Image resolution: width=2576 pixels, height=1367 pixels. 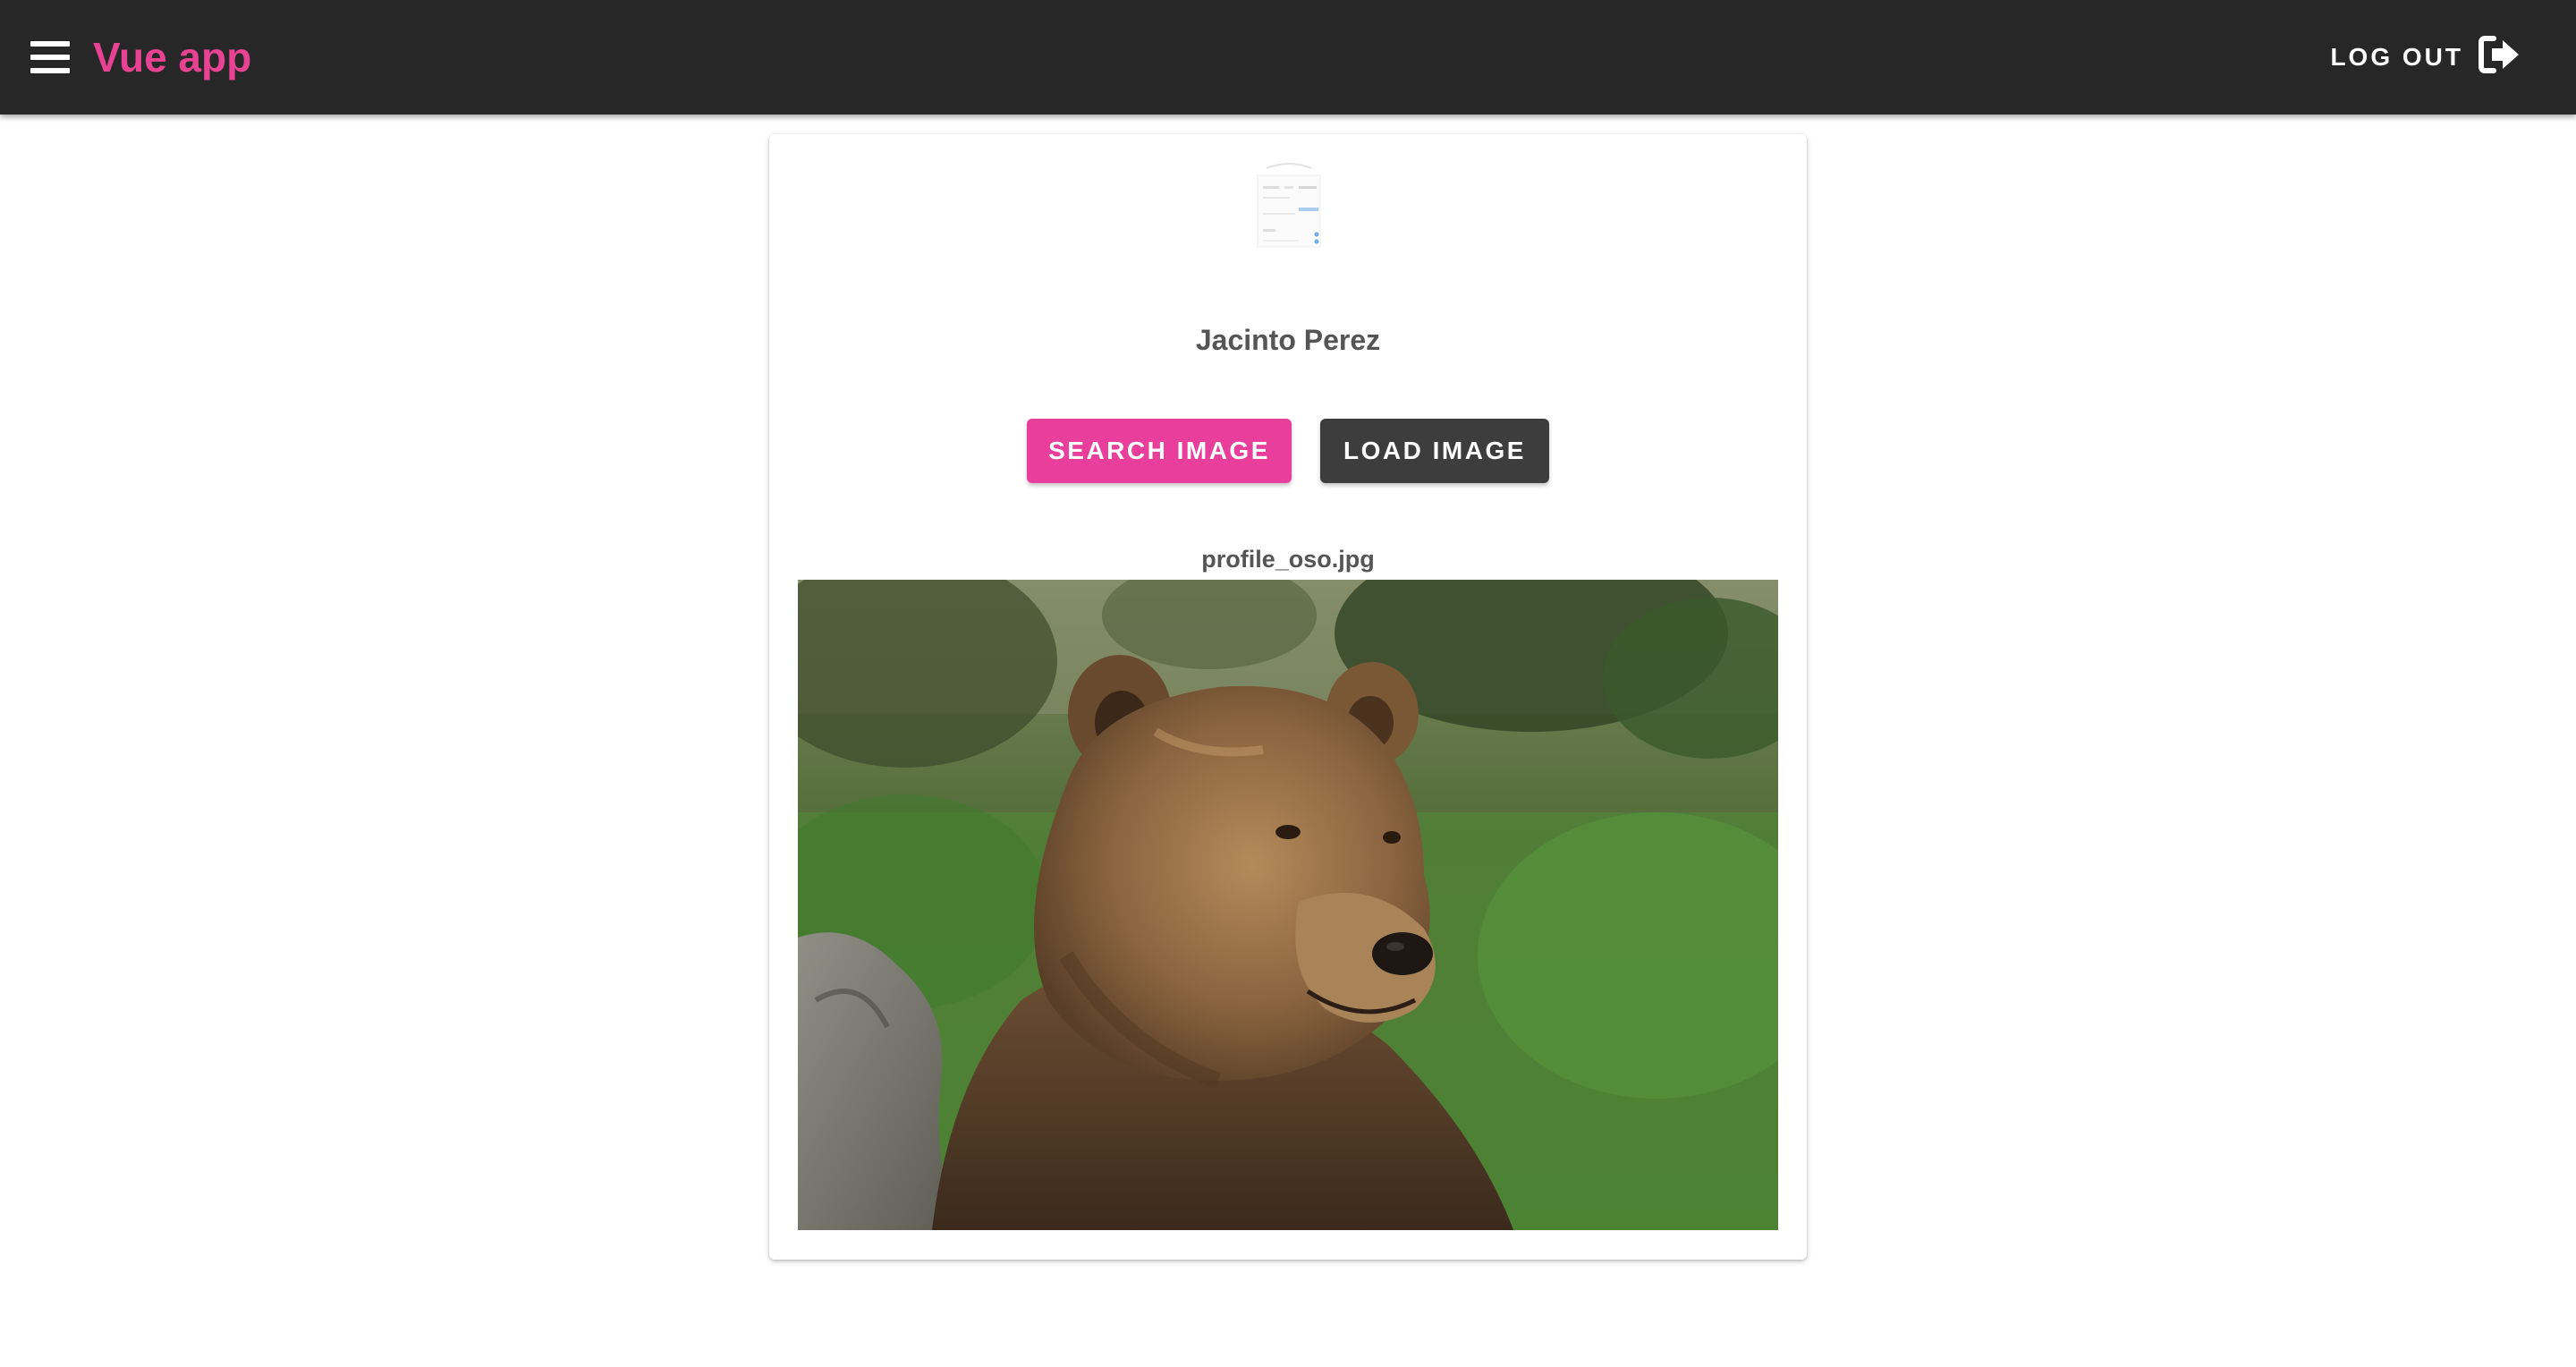 What do you see at coordinates (2396, 57) in the screenshot?
I see `logout-label: LOG OUT` at bounding box center [2396, 57].